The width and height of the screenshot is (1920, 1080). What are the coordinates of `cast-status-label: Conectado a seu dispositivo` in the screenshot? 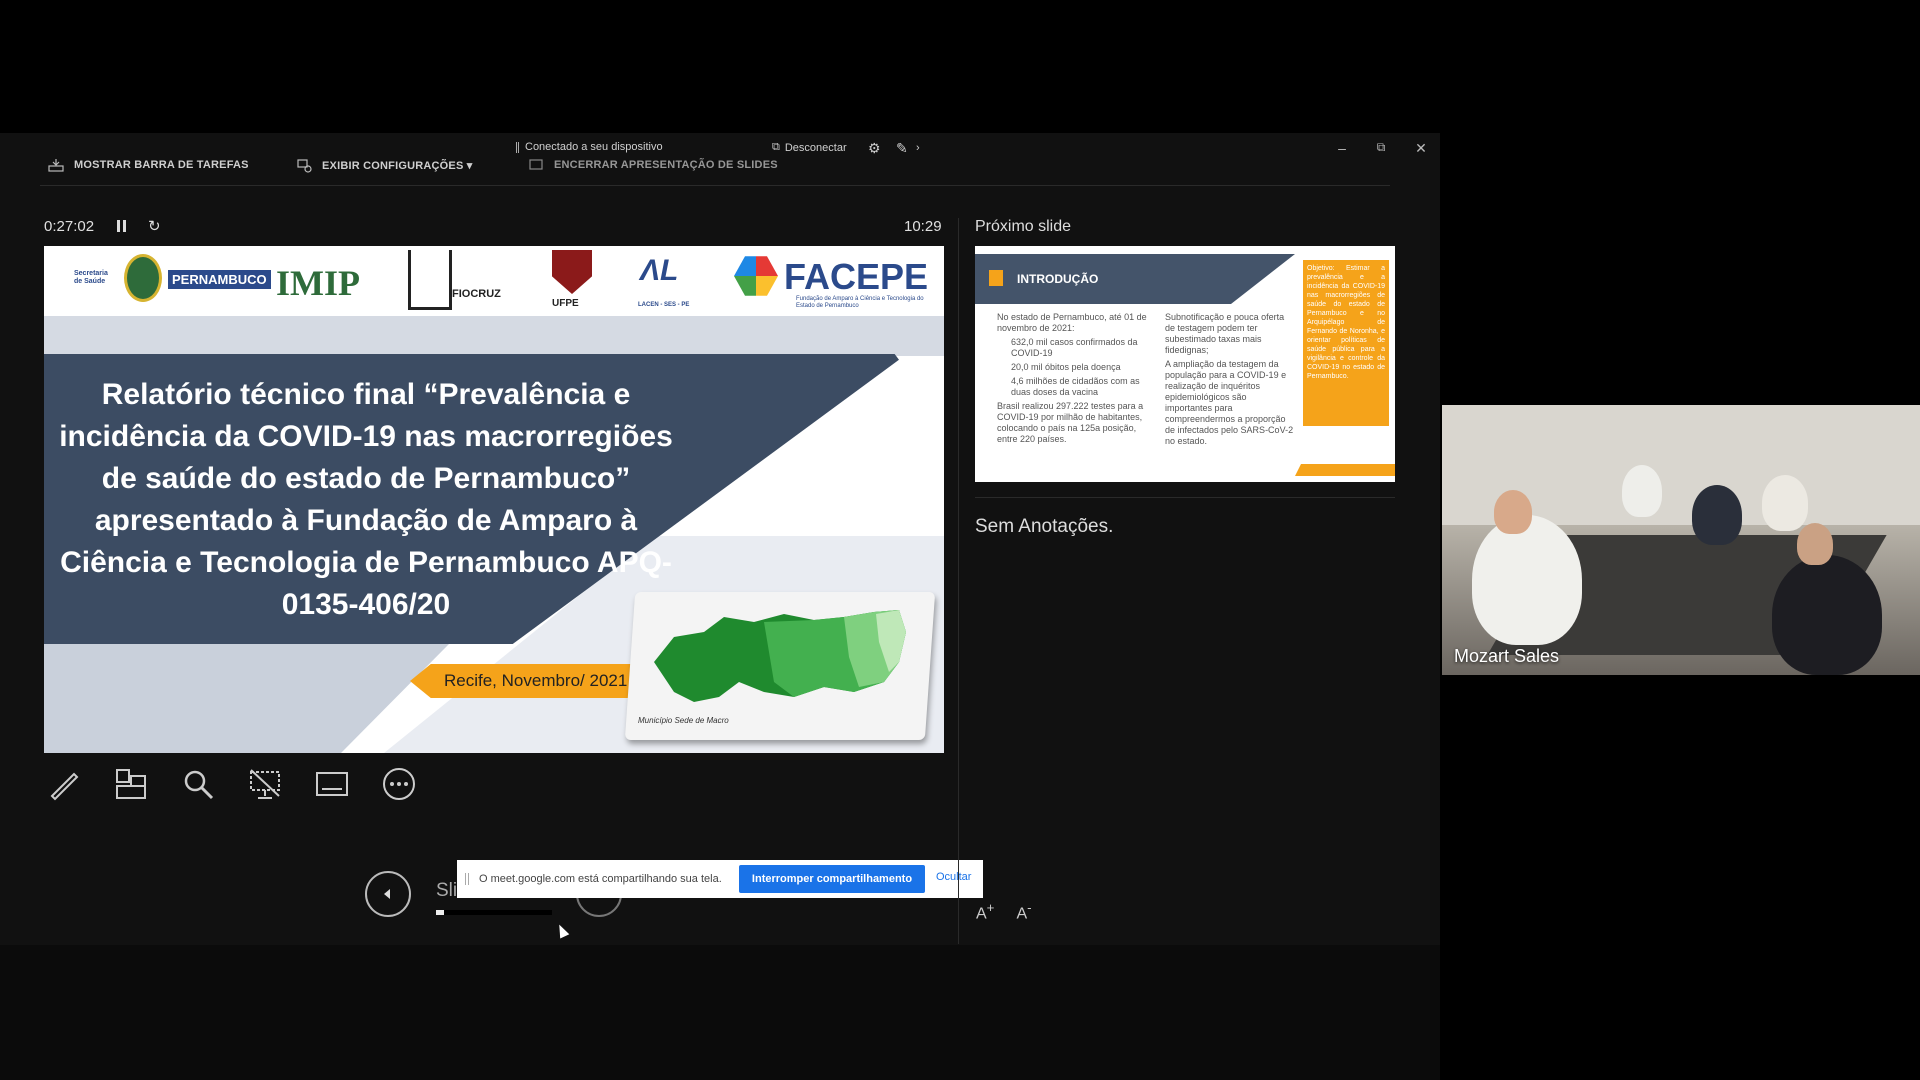 It's located at (594, 147).